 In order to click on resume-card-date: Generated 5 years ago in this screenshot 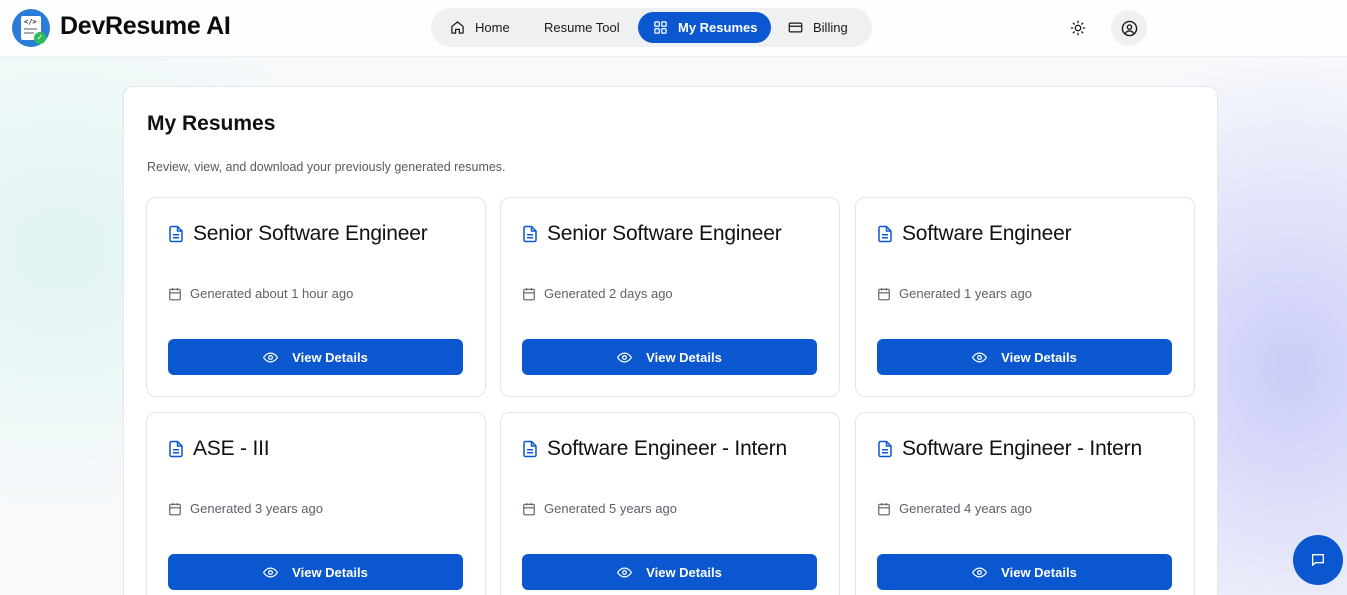, I will do `click(599, 508)`.